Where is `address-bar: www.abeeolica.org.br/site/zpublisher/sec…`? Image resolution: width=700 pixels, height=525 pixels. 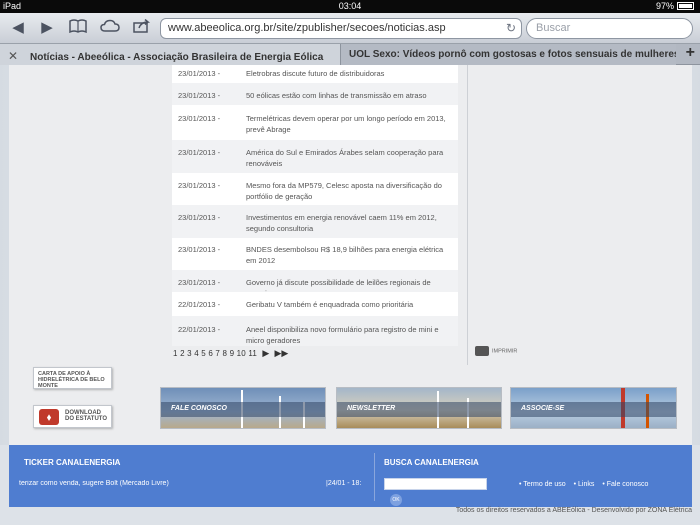
address-bar: www.abeeolica.org.br/site/zpublisher/sec… is located at coordinates (341, 28).